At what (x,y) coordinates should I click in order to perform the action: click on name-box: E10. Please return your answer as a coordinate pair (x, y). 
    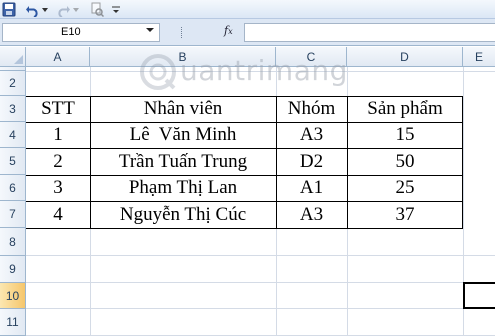
    Looking at the image, I should click on (81, 32).